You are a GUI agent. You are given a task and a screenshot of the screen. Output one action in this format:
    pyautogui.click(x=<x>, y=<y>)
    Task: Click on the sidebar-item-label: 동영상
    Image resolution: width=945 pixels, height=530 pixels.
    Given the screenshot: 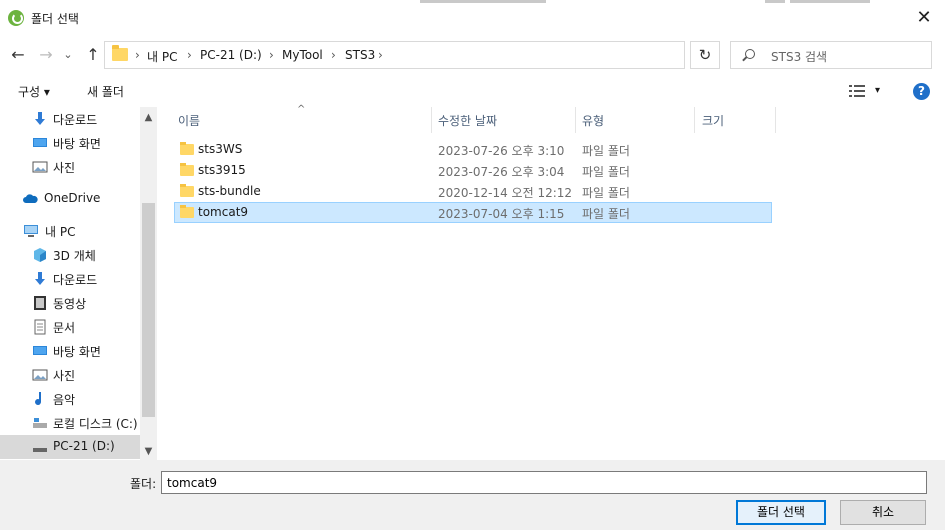 What is the action you would take?
    pyautogui.click(x=70, y=304)
    